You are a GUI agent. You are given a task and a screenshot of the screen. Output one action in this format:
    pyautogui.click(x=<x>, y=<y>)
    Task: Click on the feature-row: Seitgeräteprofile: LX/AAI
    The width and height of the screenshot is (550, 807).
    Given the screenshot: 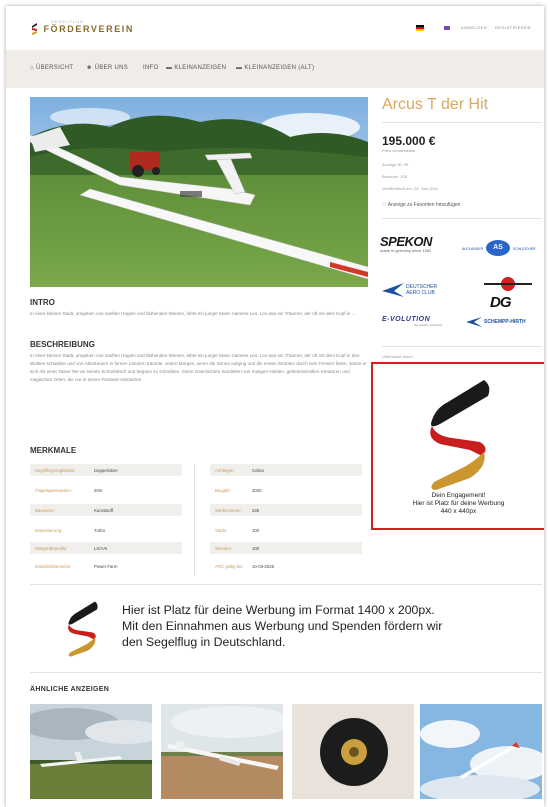 What is the action you would take?
    pyautogui.click(x=106, y=548)
    